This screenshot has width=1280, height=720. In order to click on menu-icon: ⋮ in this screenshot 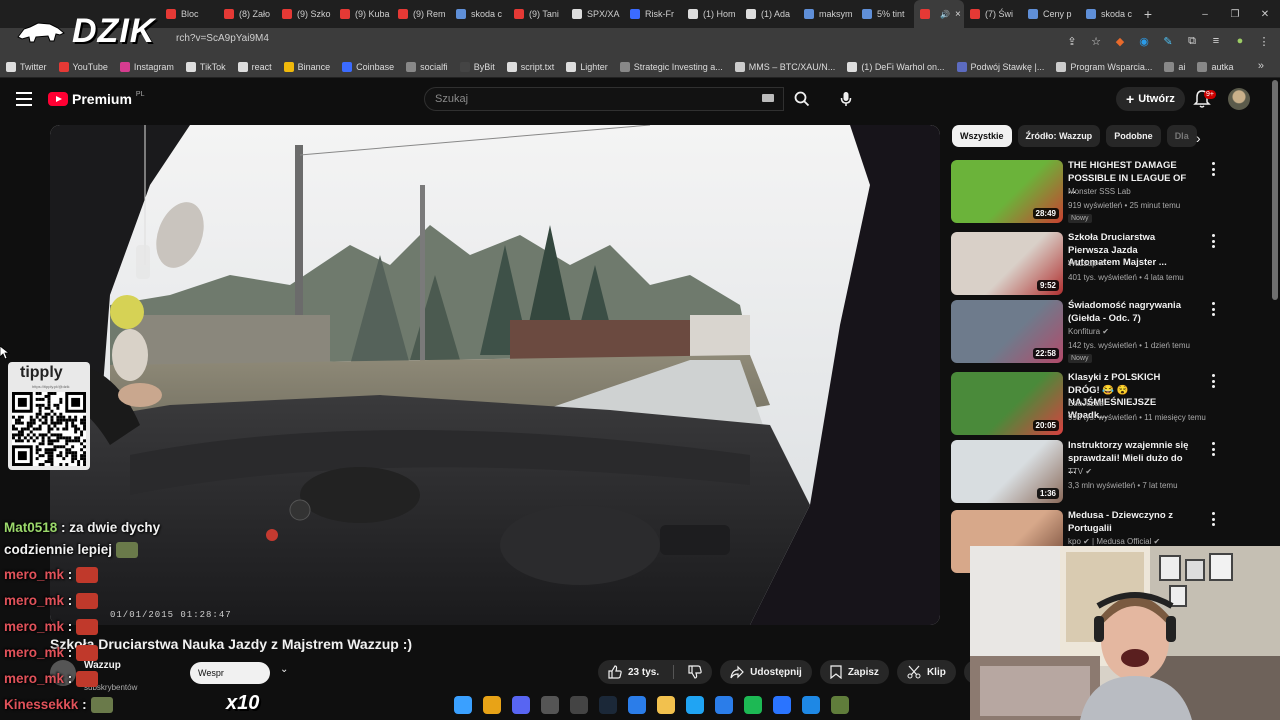, I will do `click(1264, 41)`.